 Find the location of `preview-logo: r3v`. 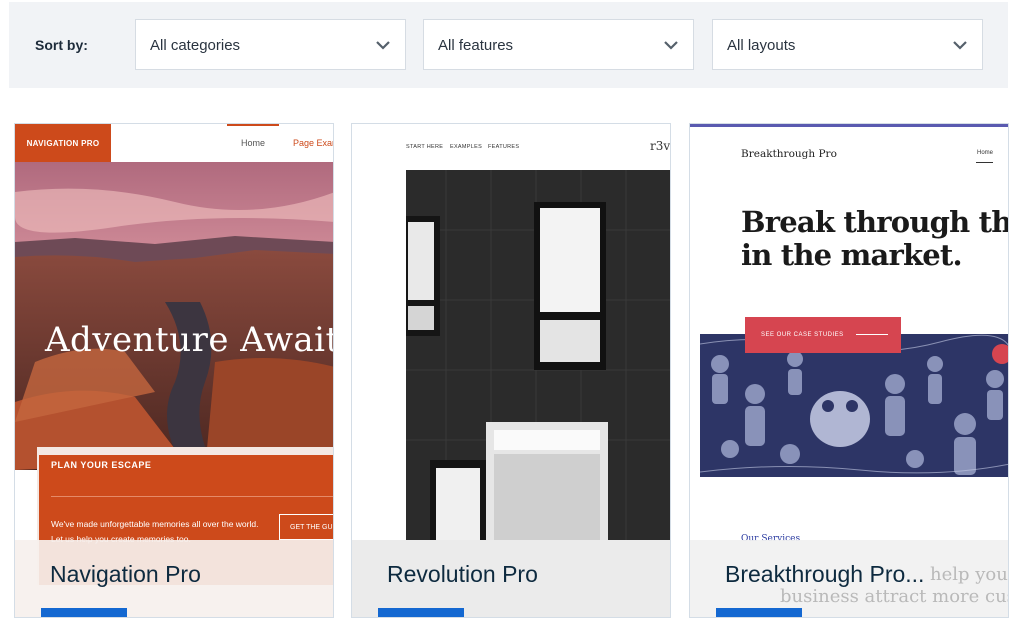

preview-logo: r3v is located at coordinates (660, 146).